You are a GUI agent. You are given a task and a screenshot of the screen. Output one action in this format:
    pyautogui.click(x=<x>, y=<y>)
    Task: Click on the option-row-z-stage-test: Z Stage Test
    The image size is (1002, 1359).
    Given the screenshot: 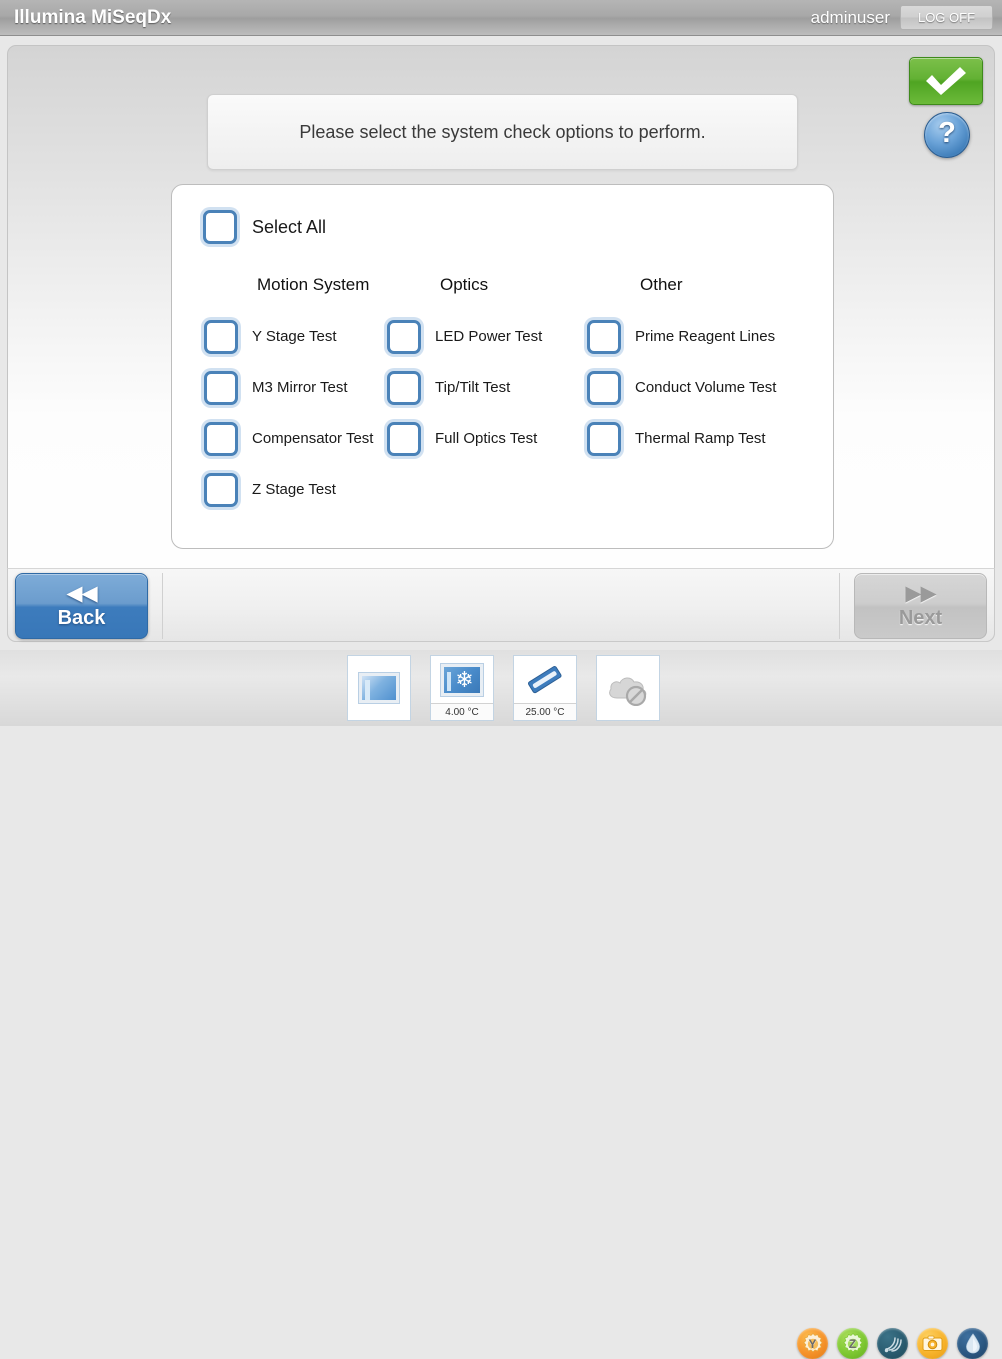 What is the action you would take?
    pyautogui.click(x=288, y=489)
    